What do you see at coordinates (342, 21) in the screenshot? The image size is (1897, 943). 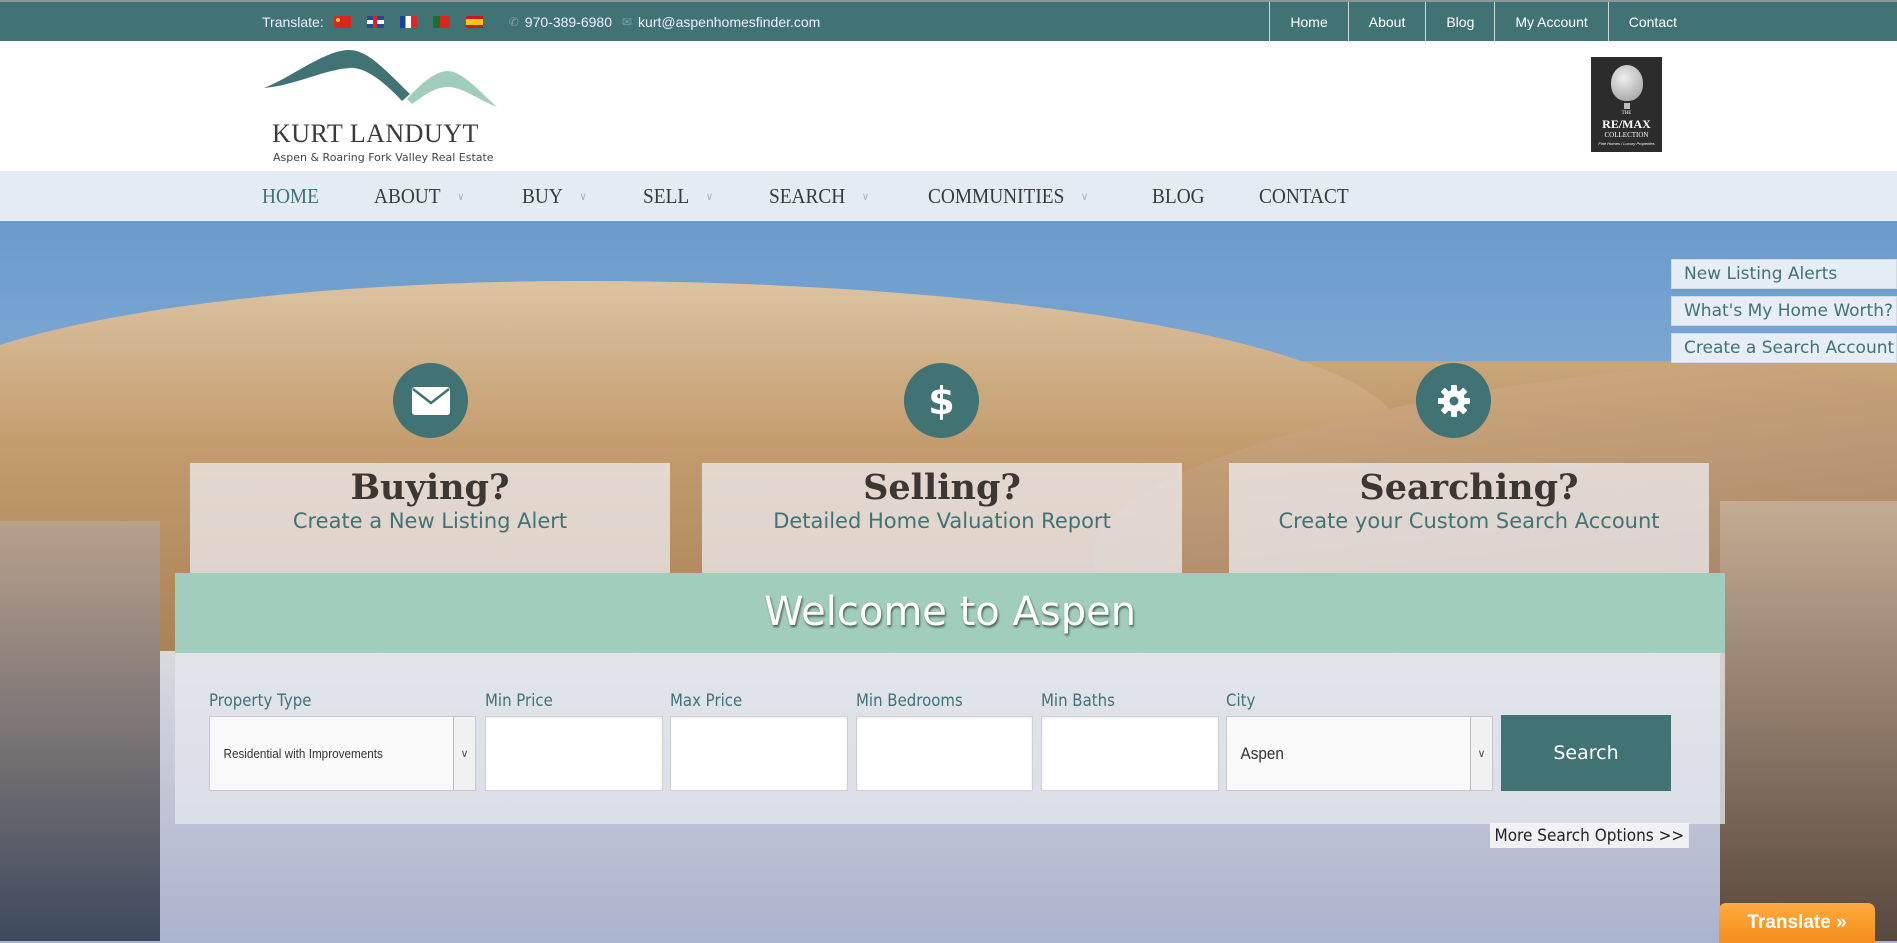 I see `chinese-flag-icon` at bounding box center [342, 21].